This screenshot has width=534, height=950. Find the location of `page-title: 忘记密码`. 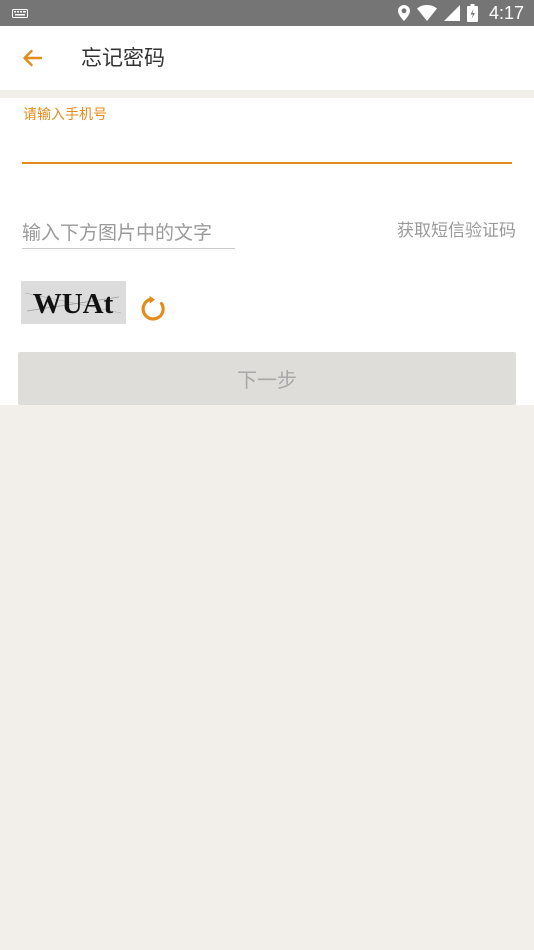

page-title: 忘记密码 is located at coordinates (123, 58).